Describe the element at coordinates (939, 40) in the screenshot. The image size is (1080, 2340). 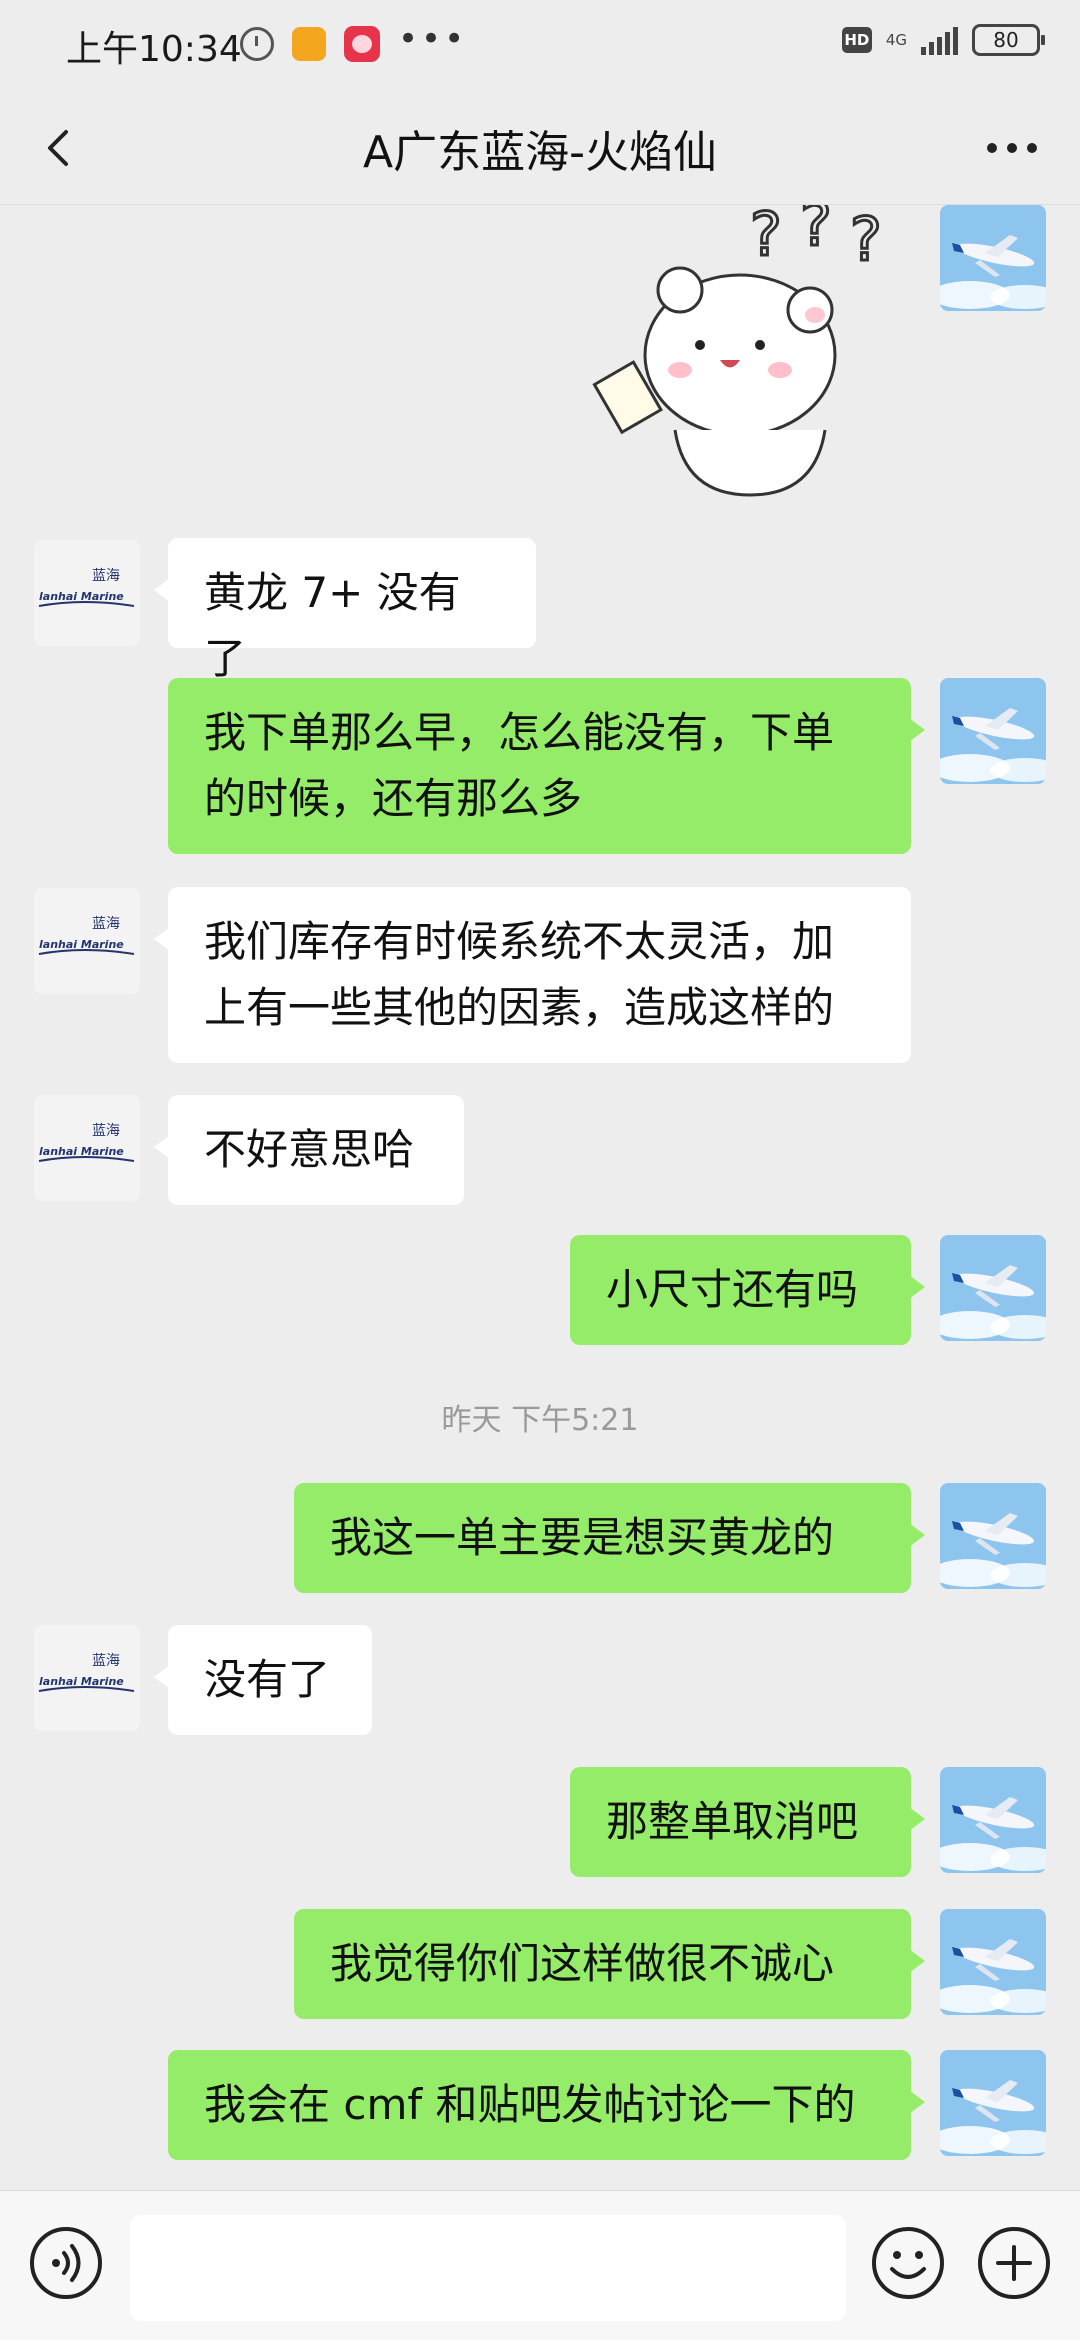
I see `signal-icon` at that location.